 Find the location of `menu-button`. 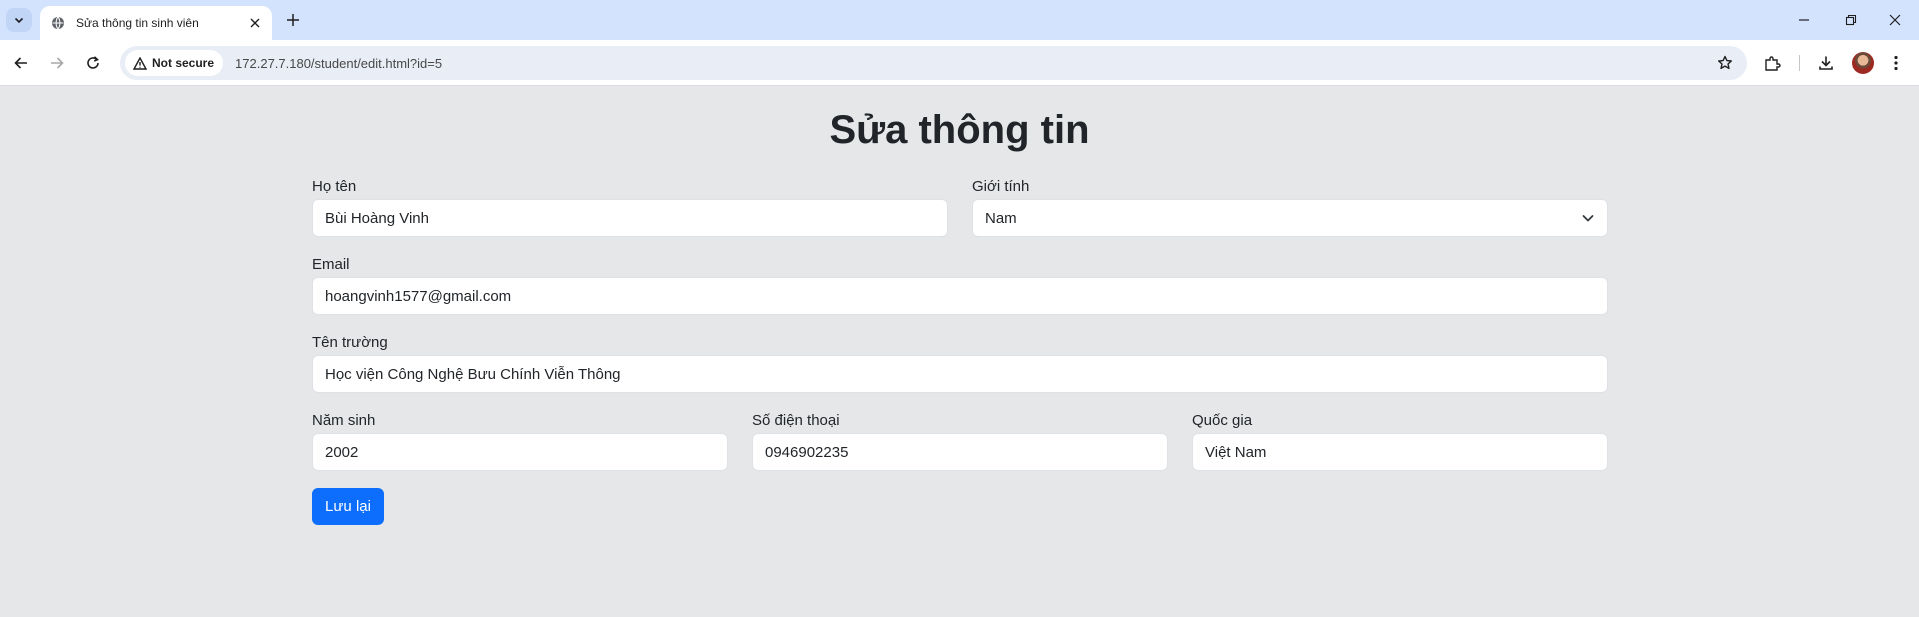

menu-button is located at coordinates (1896, 63).